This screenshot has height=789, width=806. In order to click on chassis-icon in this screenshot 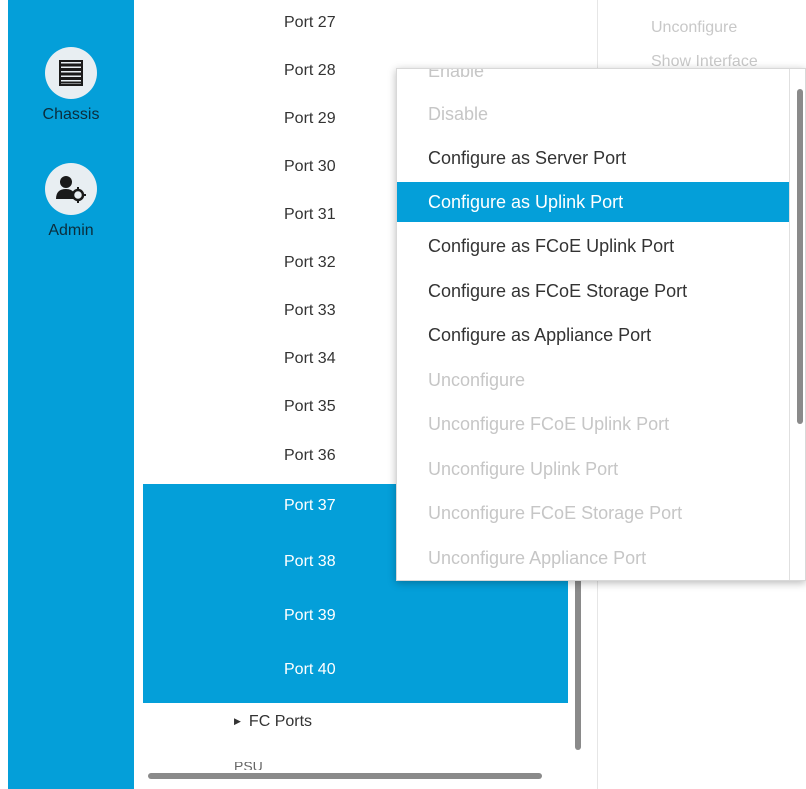, I will do `click(71, 73)`.